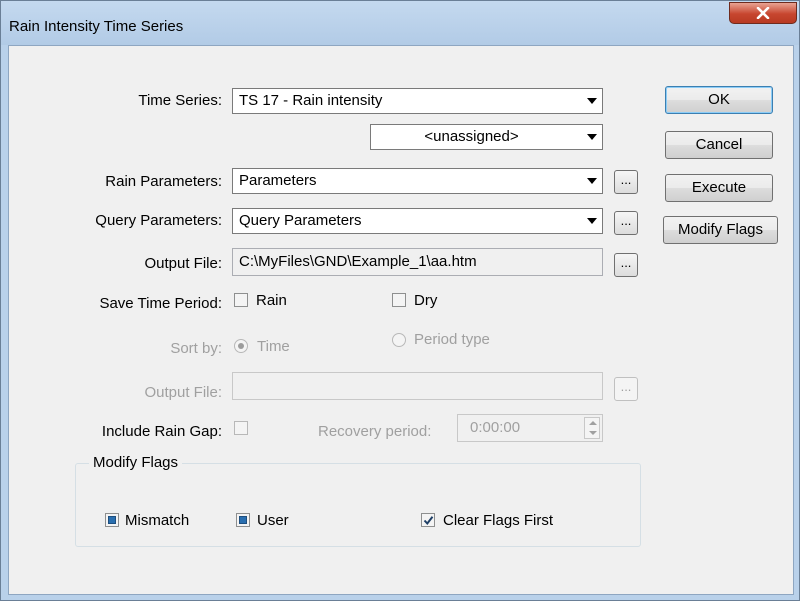 The width and height of the screenshot is (800, 601). Describe the element at coordinates (417, 181) in the screenshot. I see `rain-parameters-select: Parameters` at that location.